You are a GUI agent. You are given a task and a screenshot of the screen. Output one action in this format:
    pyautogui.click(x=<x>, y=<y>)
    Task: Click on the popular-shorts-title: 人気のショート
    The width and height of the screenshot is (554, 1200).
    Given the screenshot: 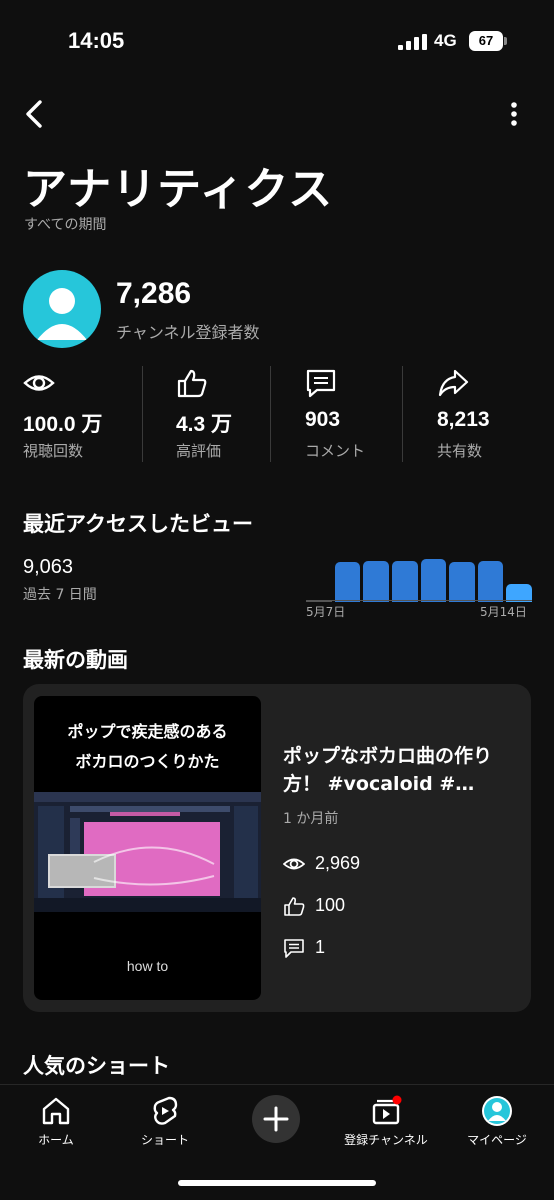 What is the action you would take?
    pyautogui.click(x=96, y=1066)
    